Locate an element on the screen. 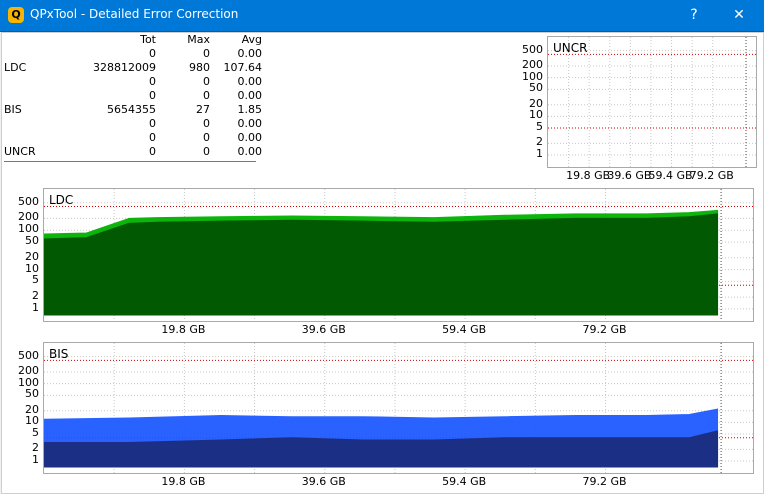 The image size is (764, 494). close-button: ✕ is located at coordinates (739, 15).